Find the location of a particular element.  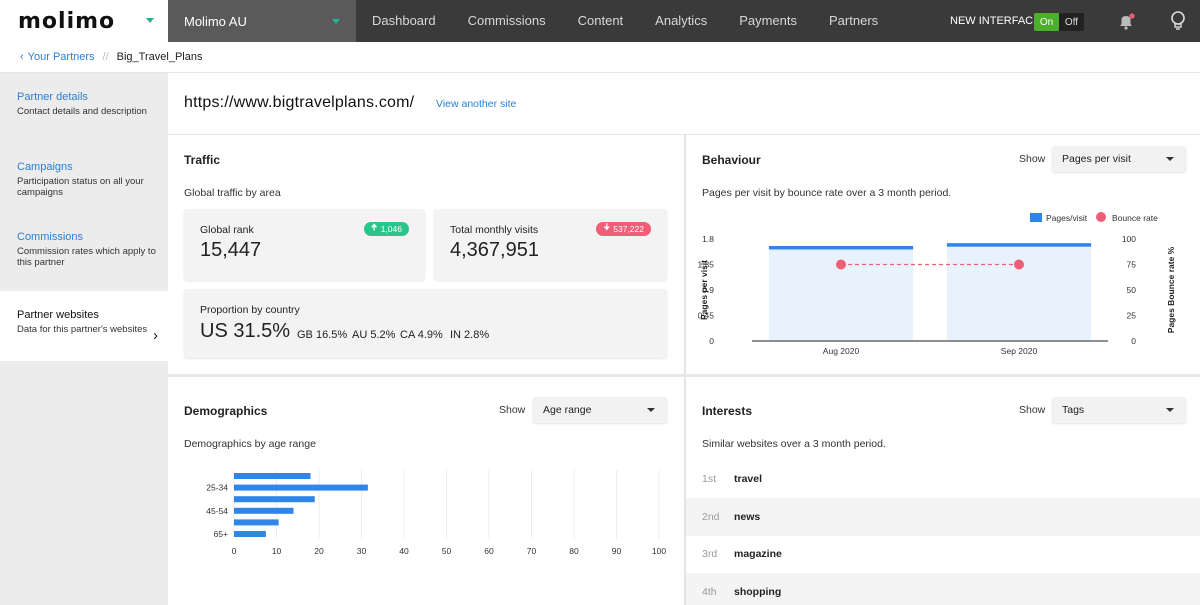

country-value: AU 5.2% is located at coordinates (374, 335).